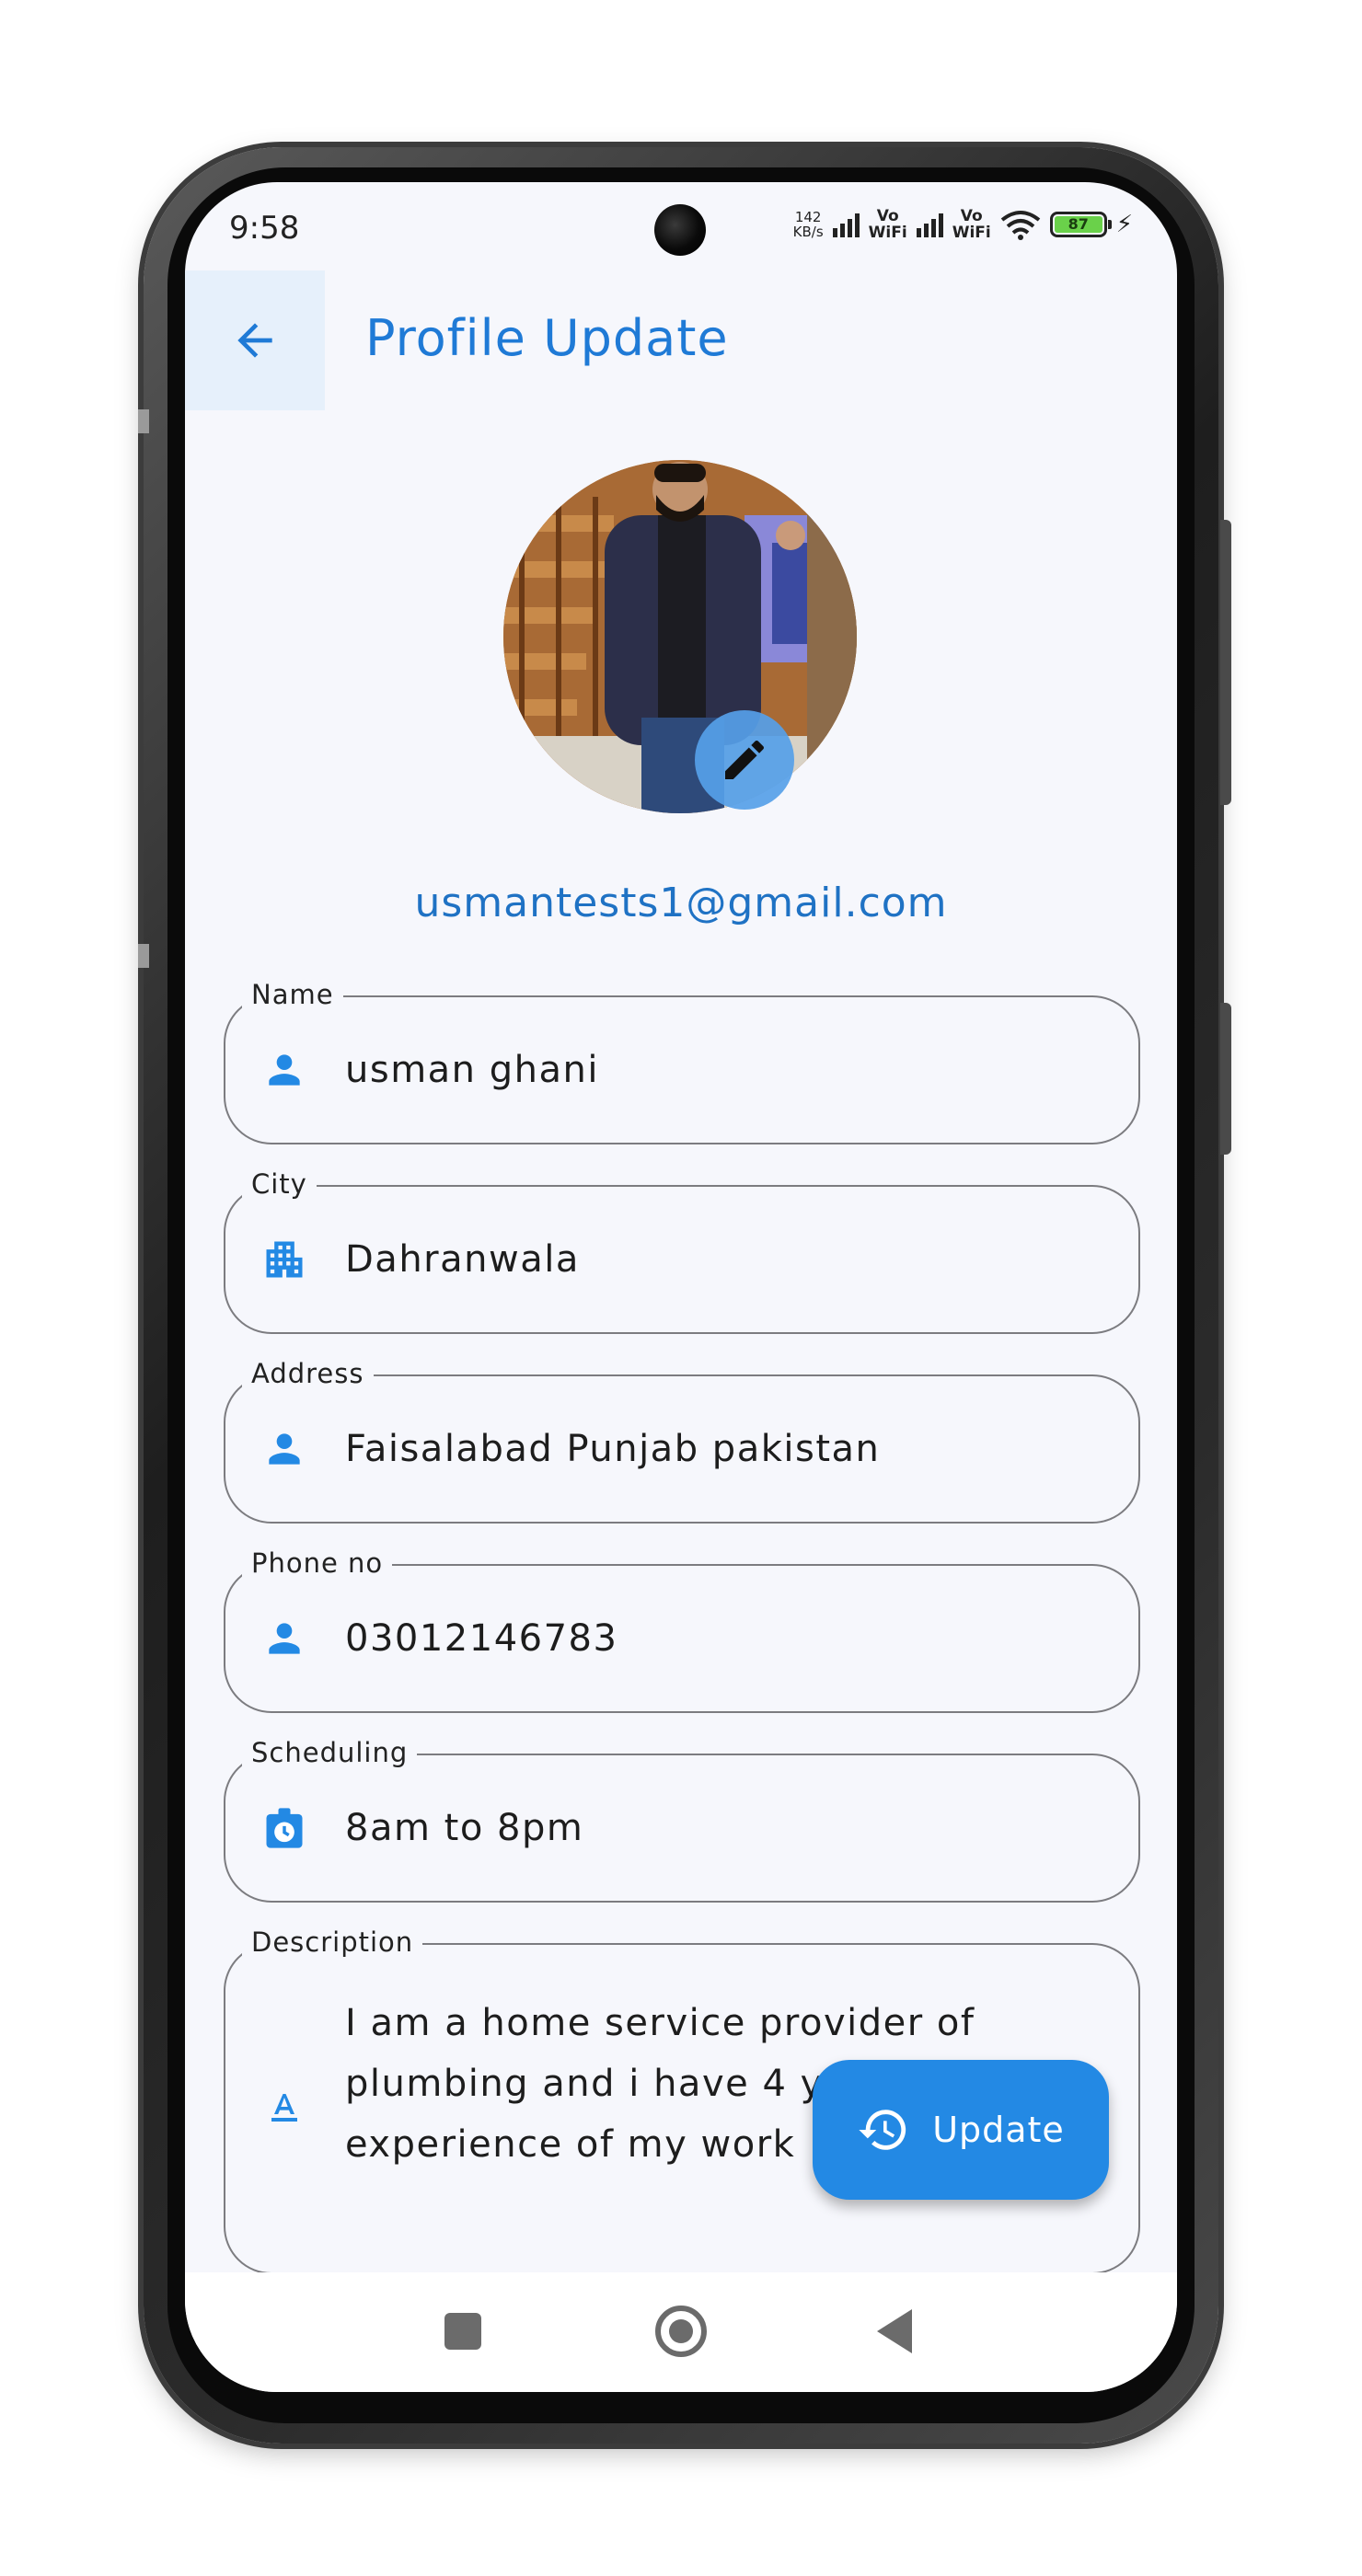 This screenshot has height=2576, width=1362. I want to click on city-label: City, so click(279, 1184).